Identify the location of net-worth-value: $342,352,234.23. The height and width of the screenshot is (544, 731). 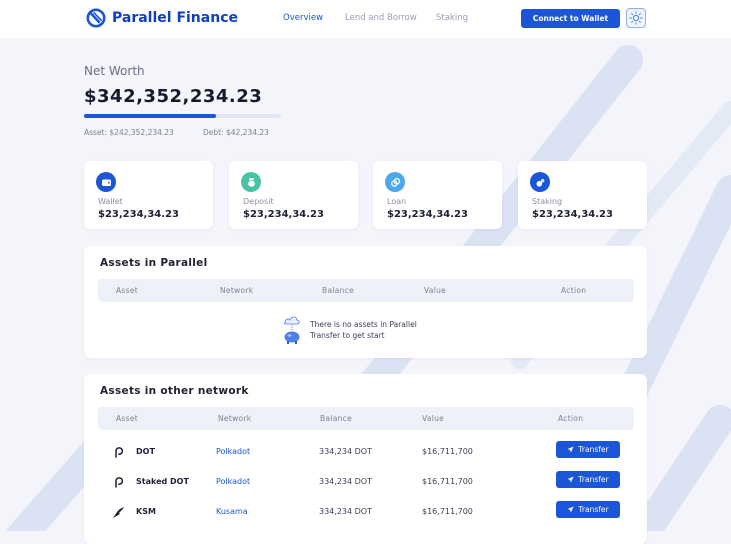
(173, 96).